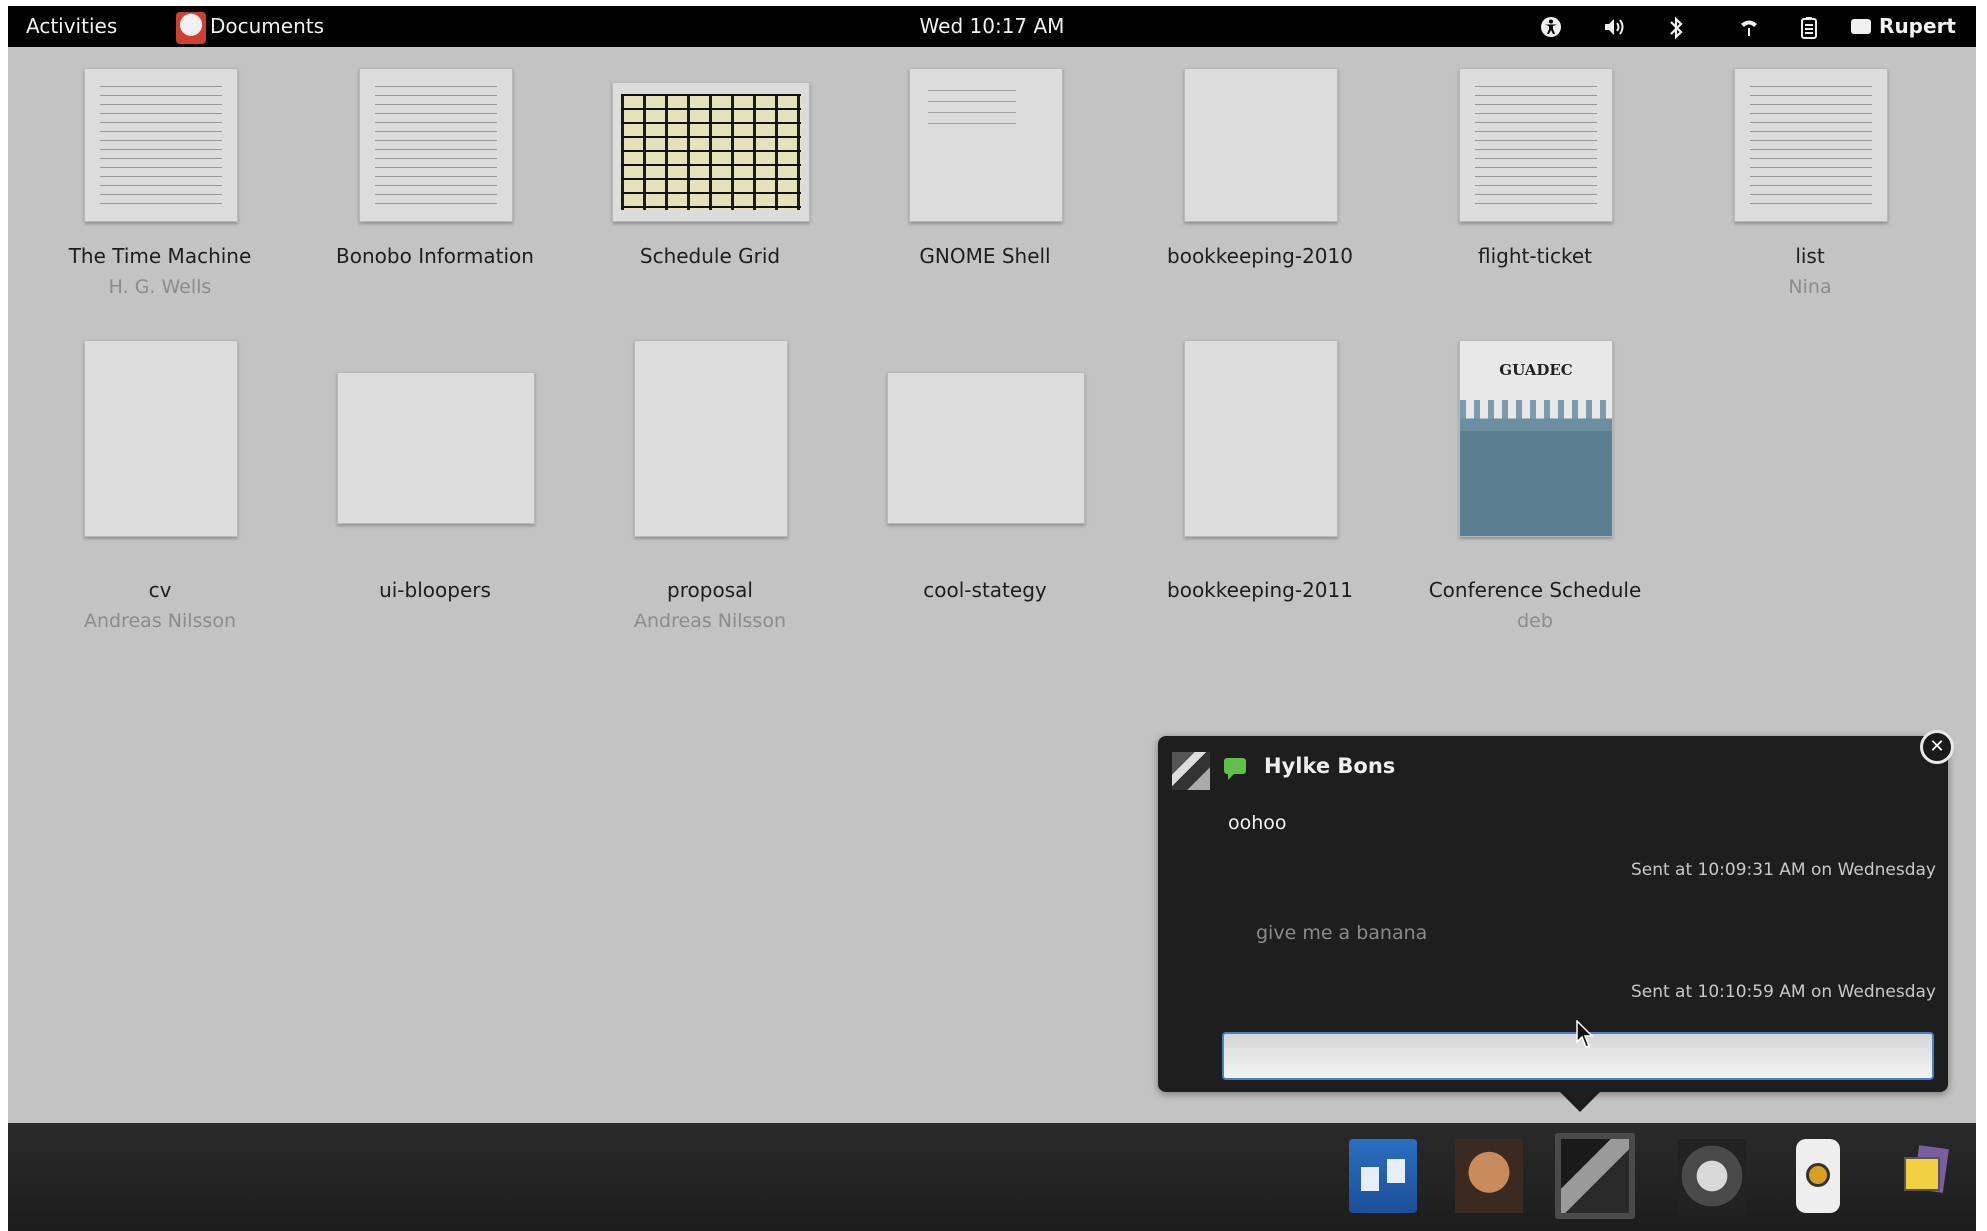  Describe the element at coordinates (1783, 870) in the screenshot. I see `message-timestamp: Sent at 10:09:31 AM on Wednesday` at that location.